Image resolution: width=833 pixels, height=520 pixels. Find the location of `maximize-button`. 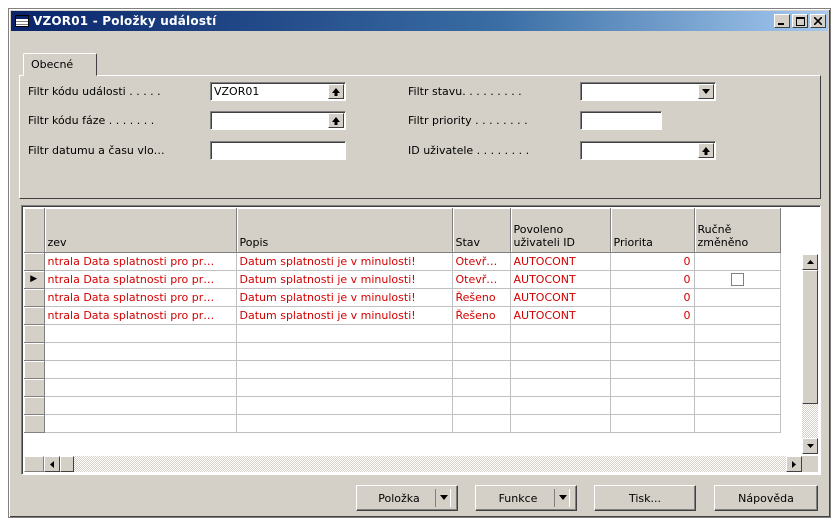

maximize-button is located at coordinates (800, 21).